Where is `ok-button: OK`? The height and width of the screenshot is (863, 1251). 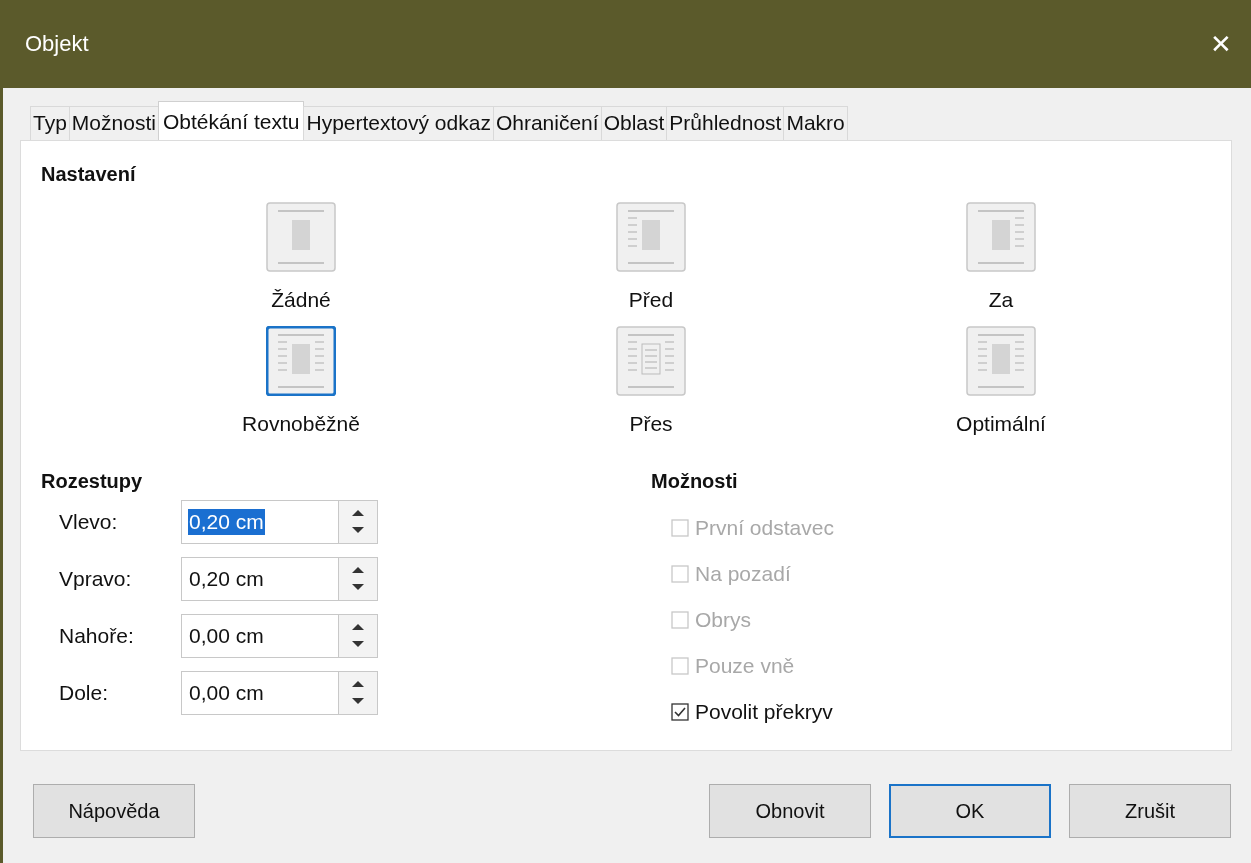
ok-button: OK is located at coordinates (970, 811).